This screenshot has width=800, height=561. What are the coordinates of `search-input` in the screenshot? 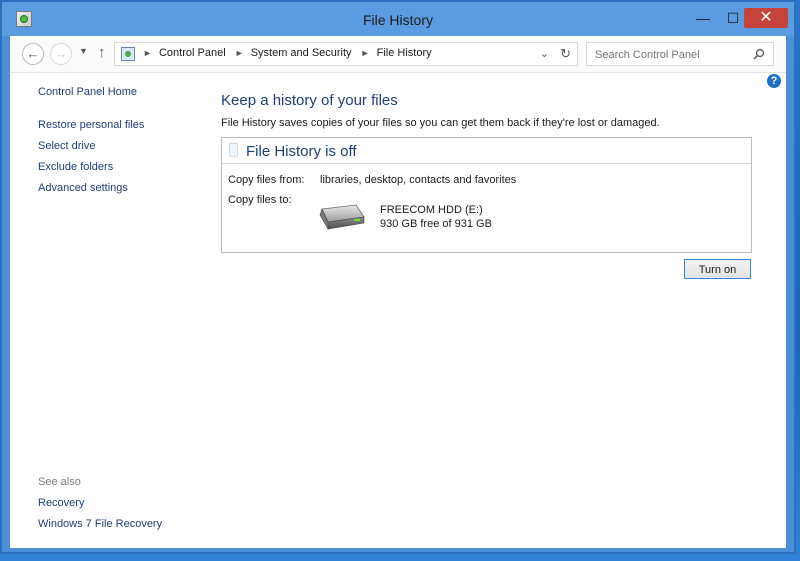 It's located at (670, 55).